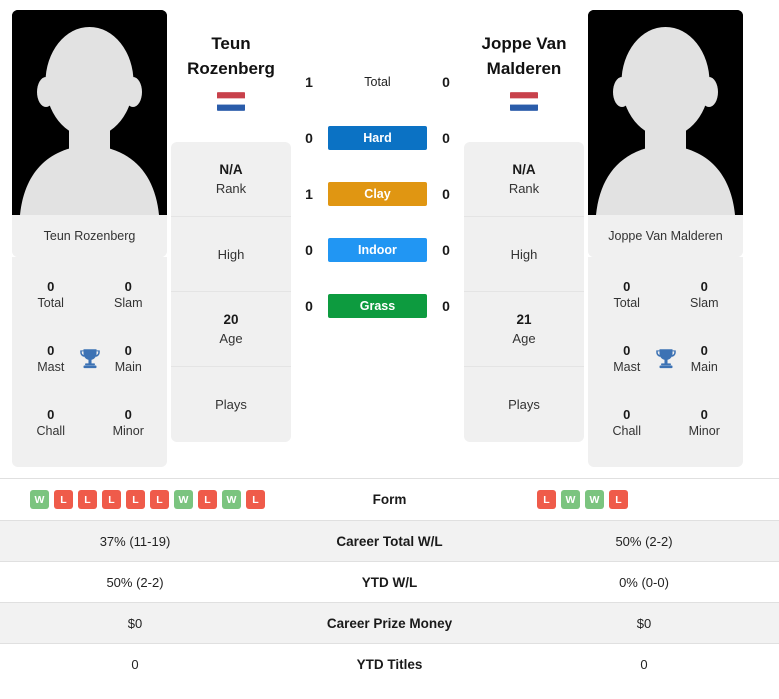 This screenshot has width=779, height=699. I want to click on h2h-row-clay: 1 Clay 0, so click(377, 194).